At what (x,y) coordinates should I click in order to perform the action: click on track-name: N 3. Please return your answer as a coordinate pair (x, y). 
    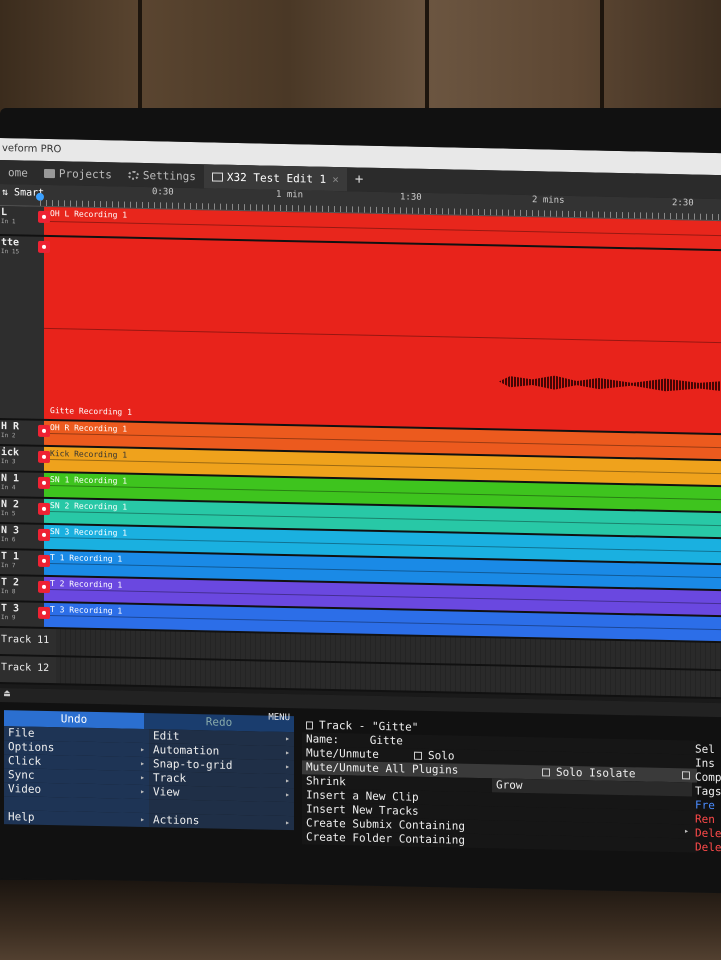
    Looking at the image, I should click on (10, 531).